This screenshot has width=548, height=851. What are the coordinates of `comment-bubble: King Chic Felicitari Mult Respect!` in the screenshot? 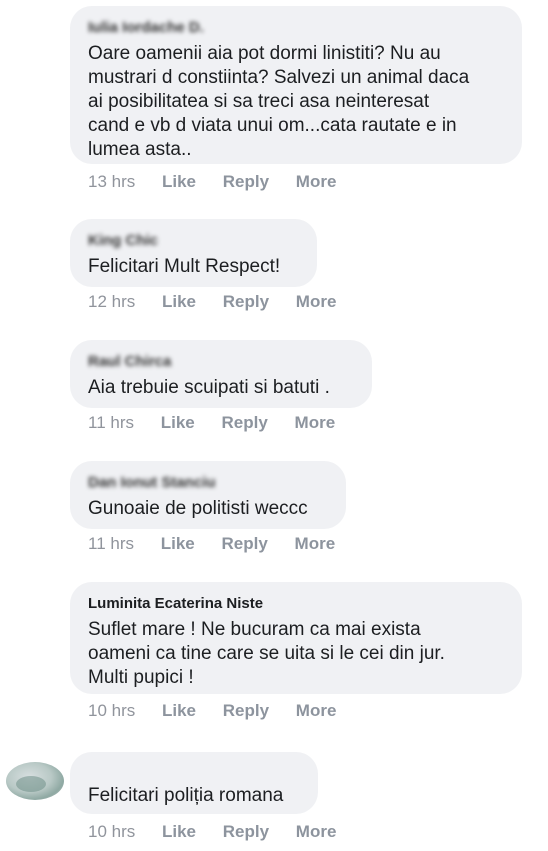 It's located at (193, 253).